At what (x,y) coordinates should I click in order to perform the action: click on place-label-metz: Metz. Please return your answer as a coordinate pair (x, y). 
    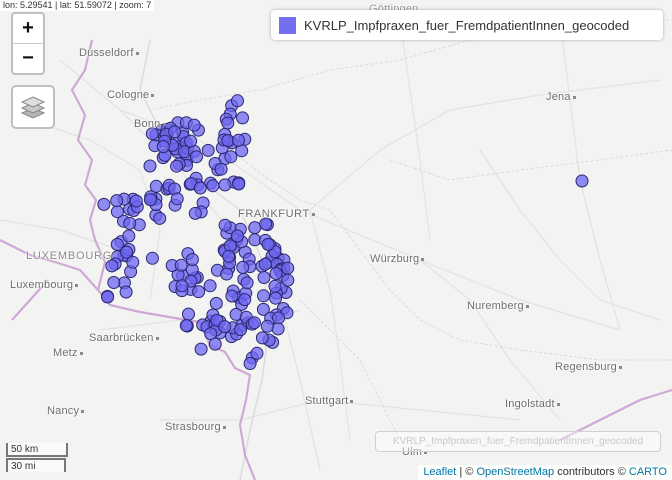
    Looking at the image, I should click on (68, 353).